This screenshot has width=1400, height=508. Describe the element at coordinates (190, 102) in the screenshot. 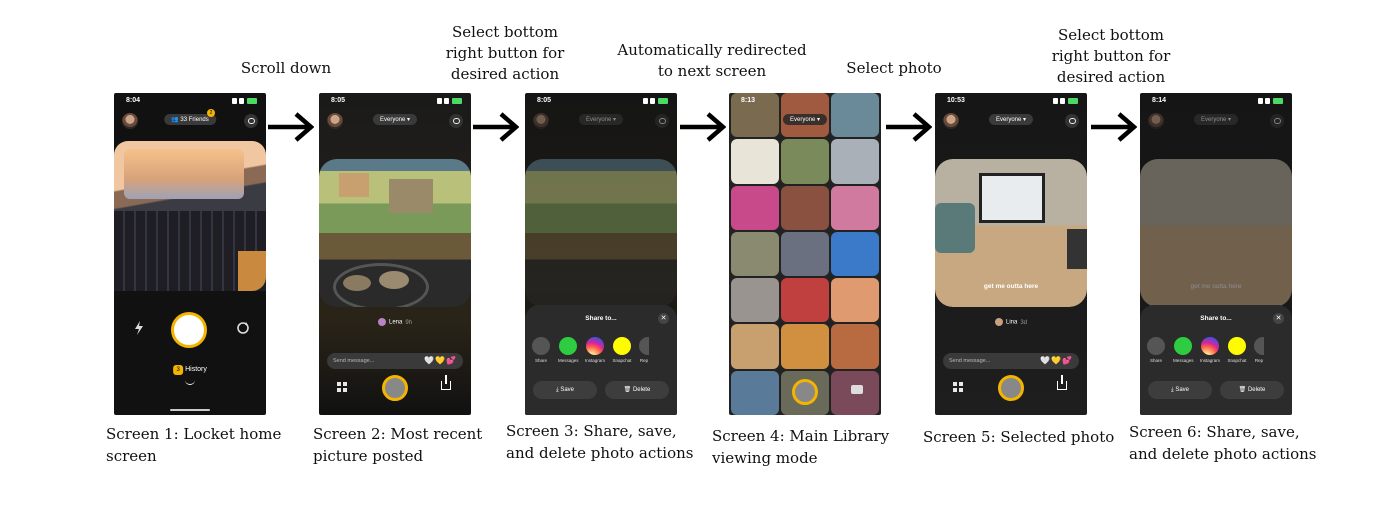

I see `status-bar: 8:04` at that location.